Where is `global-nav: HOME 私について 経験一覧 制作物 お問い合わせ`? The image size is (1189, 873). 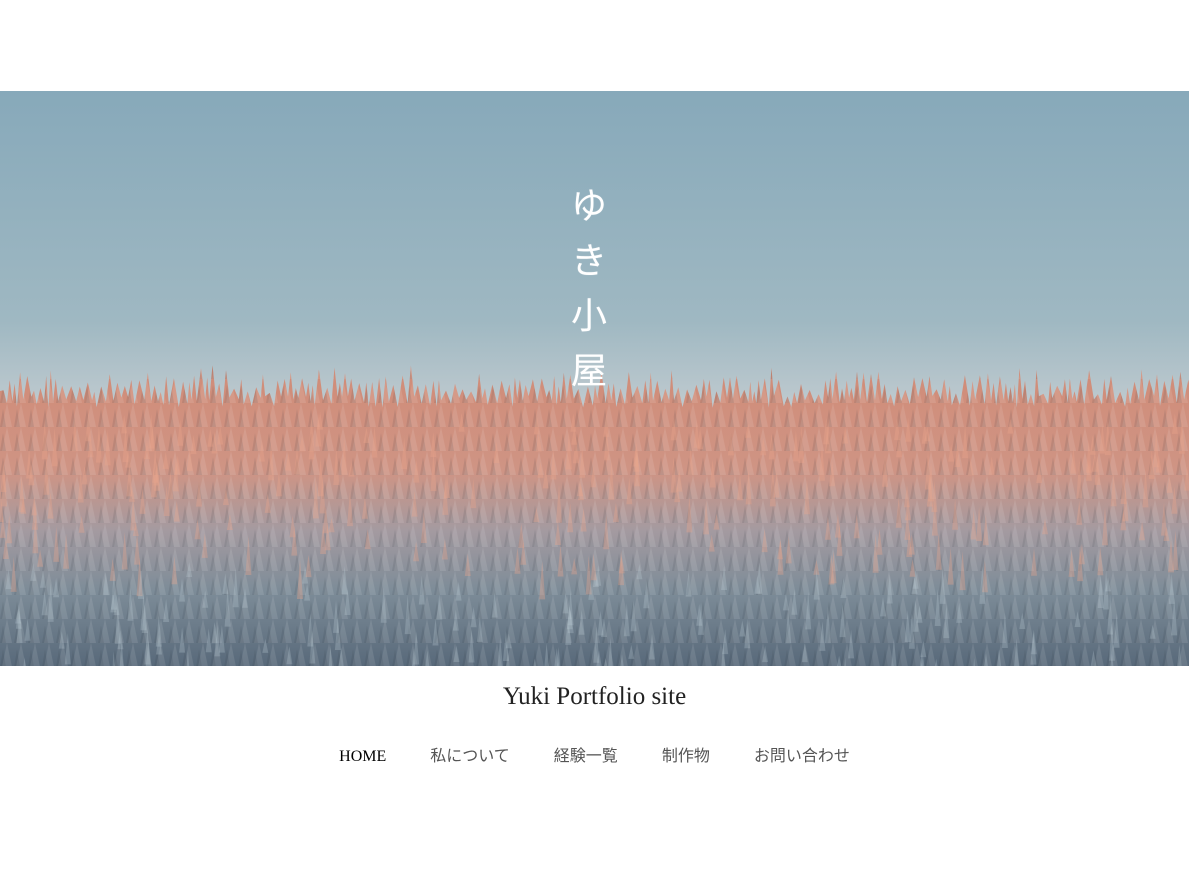 global-nav: HOME 私について 経験一覧 制作物 お問い合わせ is located at coordinates (594, 757).